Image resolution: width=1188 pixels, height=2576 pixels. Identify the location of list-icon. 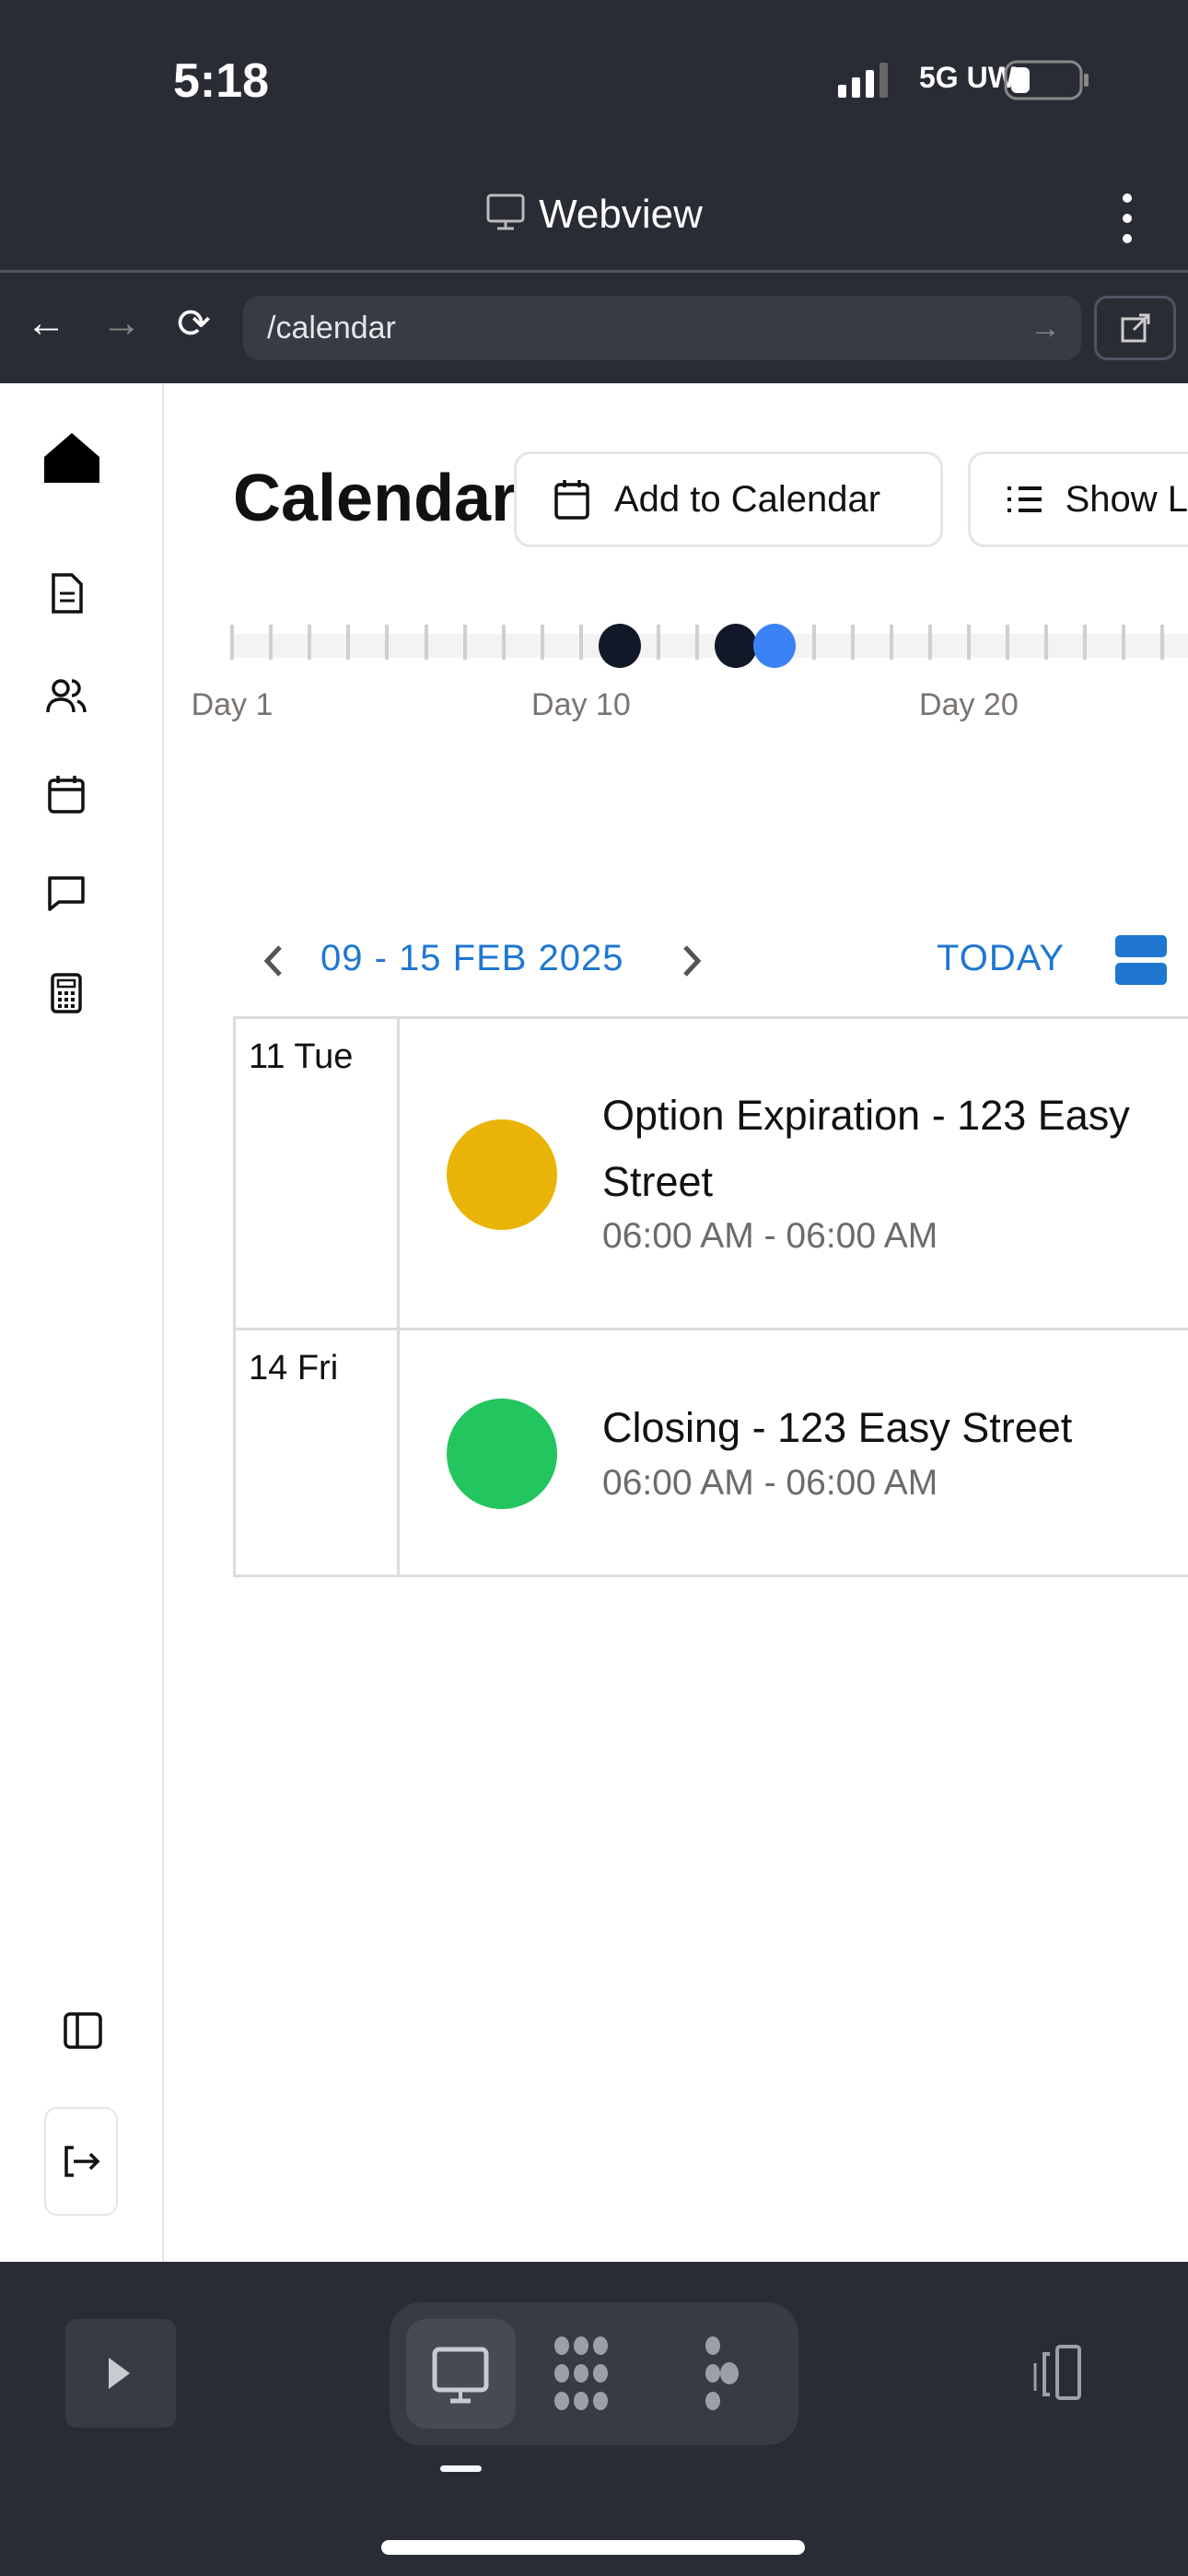
(1024, 499).